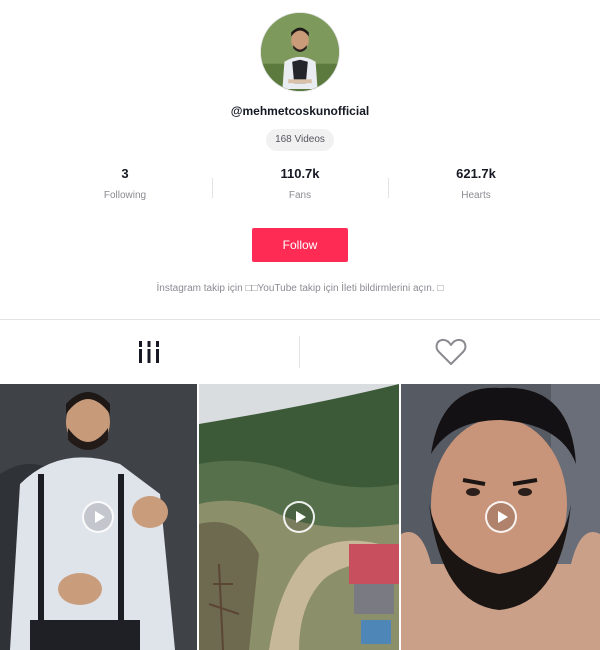 The width and height of the screenshot is (600, 650). I want to click on stat-fans: 110.7k Fans, so click(300, 181).